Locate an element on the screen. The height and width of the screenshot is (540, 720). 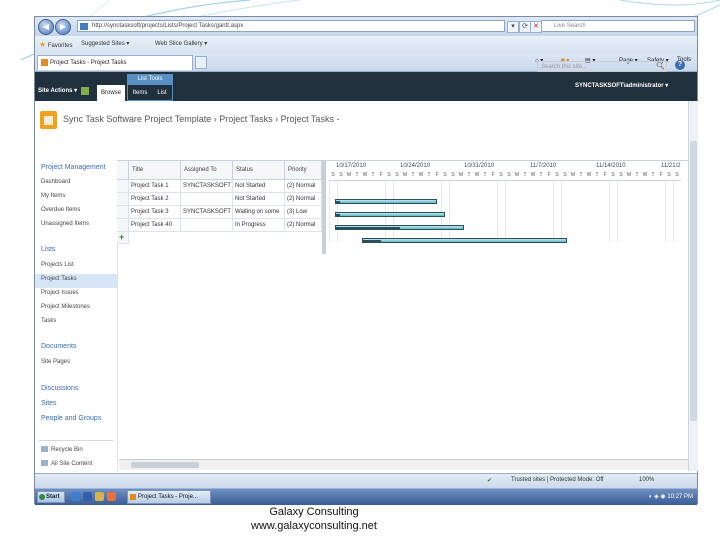
add-row-icon: + is located at coordinates (121, 237).